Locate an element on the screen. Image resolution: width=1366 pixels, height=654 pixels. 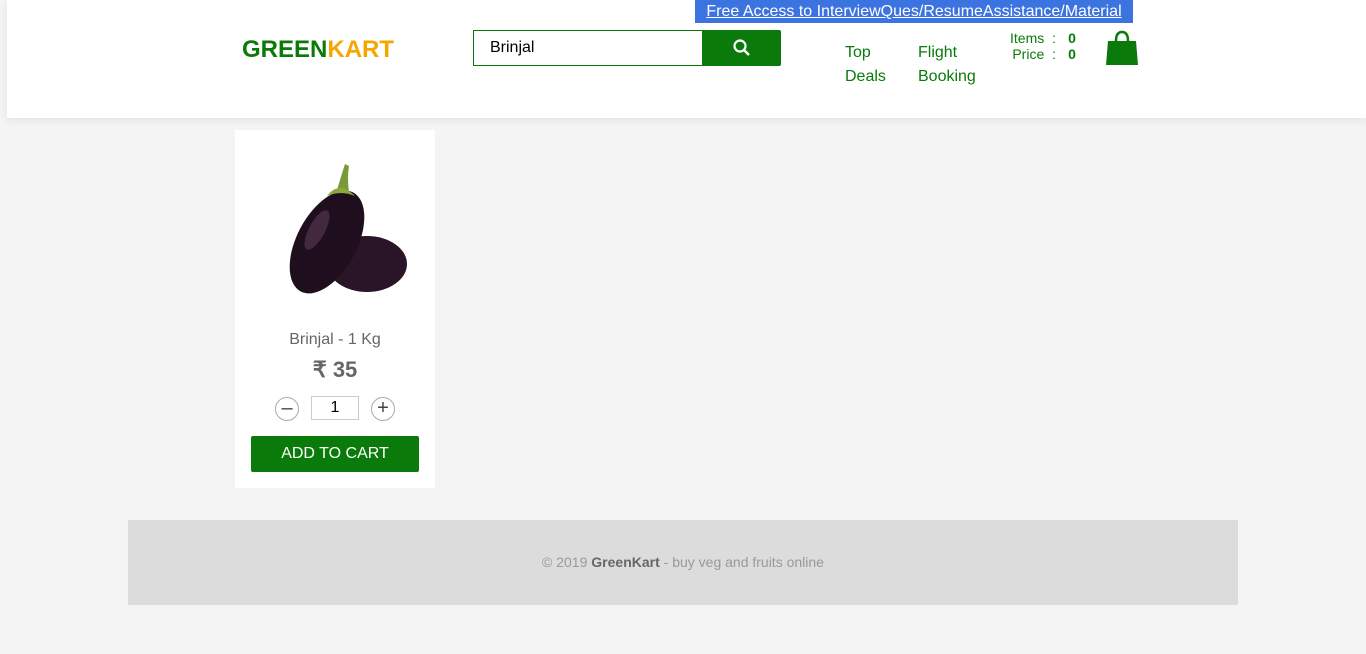
product-name: Brinjal - 1 Kg is located at coordinates (335, 339).